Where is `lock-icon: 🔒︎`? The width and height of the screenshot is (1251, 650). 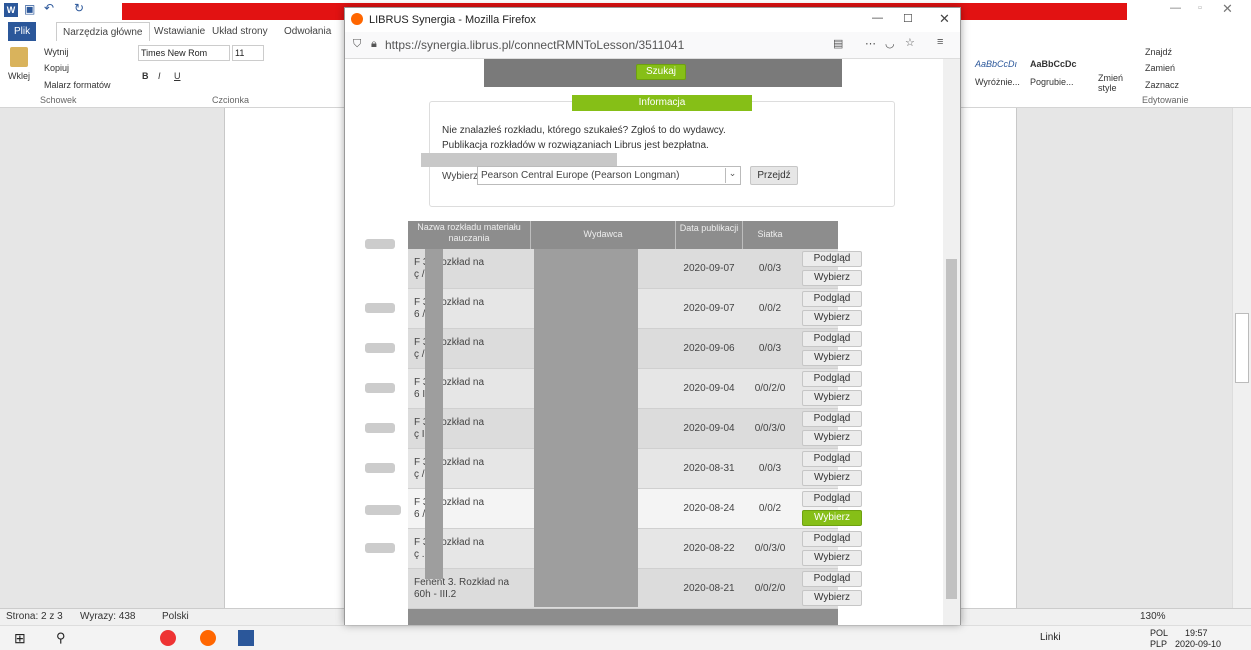 lock-icon: 🔒︎ is located at coordinates (374, 44).